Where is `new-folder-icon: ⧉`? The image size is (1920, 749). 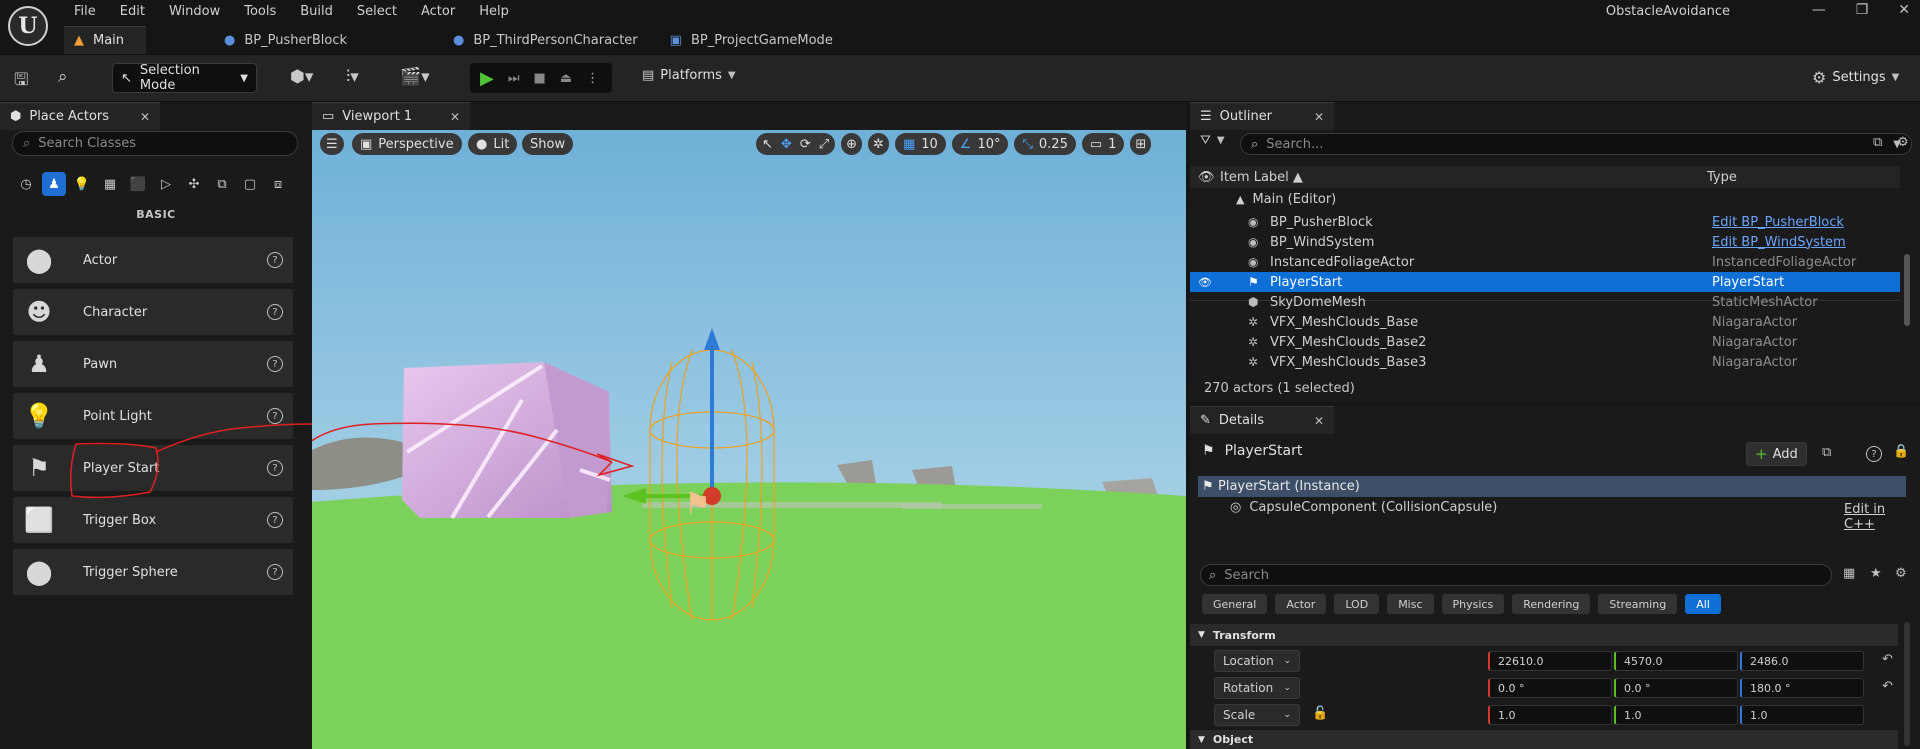
new-folder-icon: ⧉ is located at coordinates (1877, 142).